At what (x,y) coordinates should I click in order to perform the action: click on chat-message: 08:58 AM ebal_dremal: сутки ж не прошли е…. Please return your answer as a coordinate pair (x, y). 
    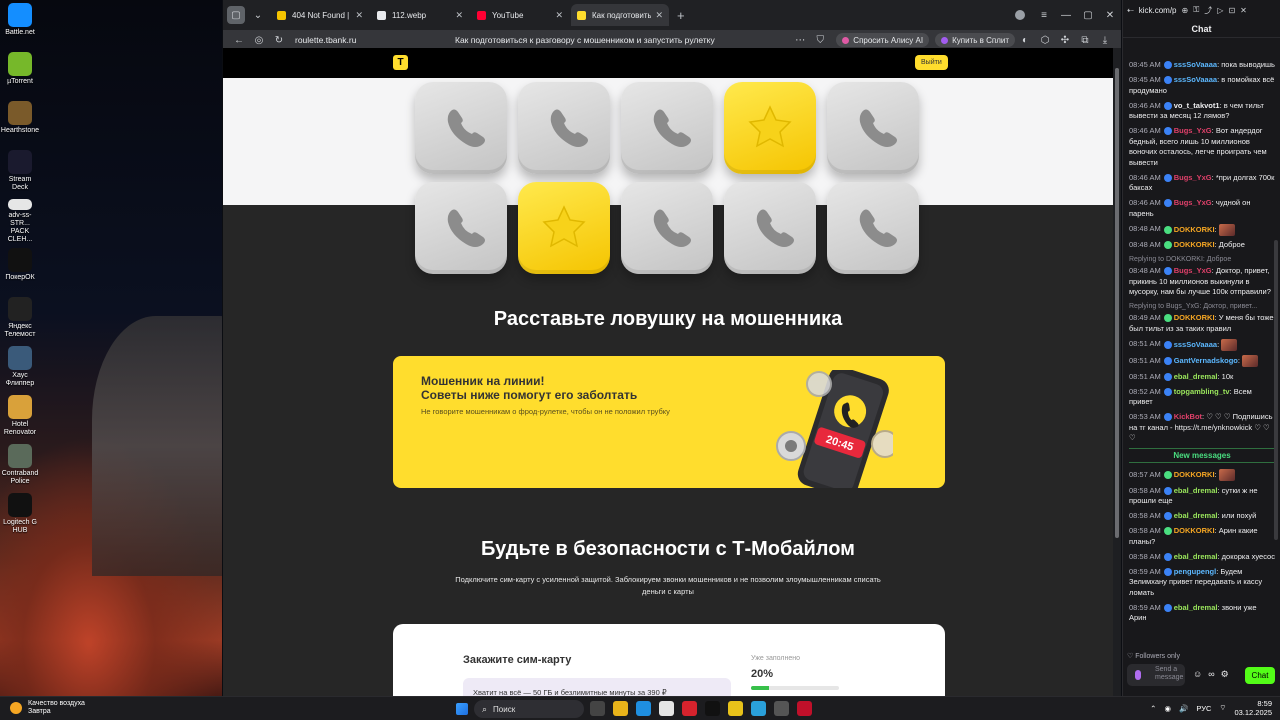
    Looking at the image, I should click on (1202, 496).